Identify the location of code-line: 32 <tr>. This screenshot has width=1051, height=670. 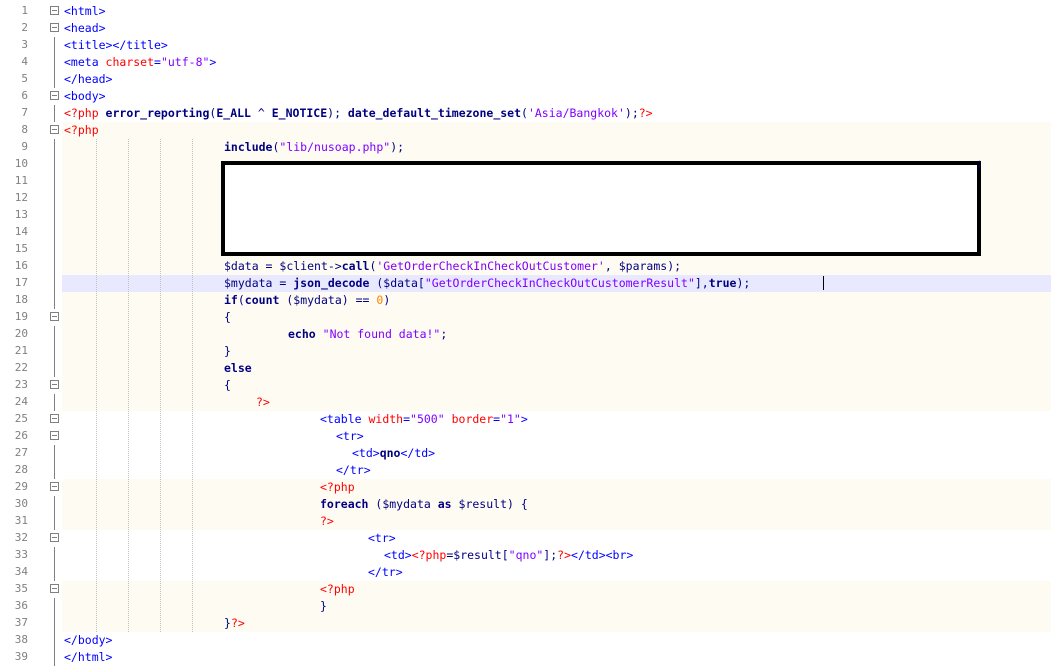
(525, 538).